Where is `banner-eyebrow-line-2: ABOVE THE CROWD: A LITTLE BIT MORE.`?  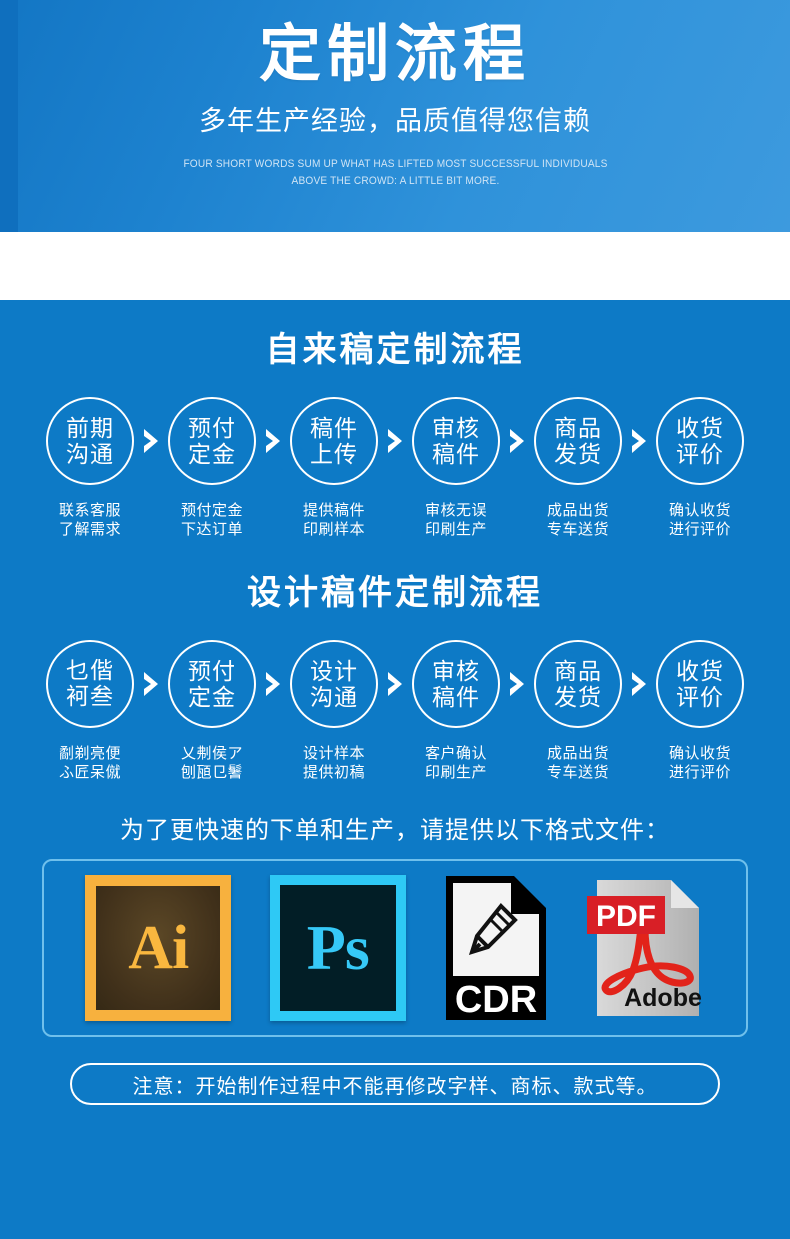 banner-eyebrow-line-2: ABOVE THE CROWD: A LITTLE BIT MORE. is located at coordinates (395, 180).